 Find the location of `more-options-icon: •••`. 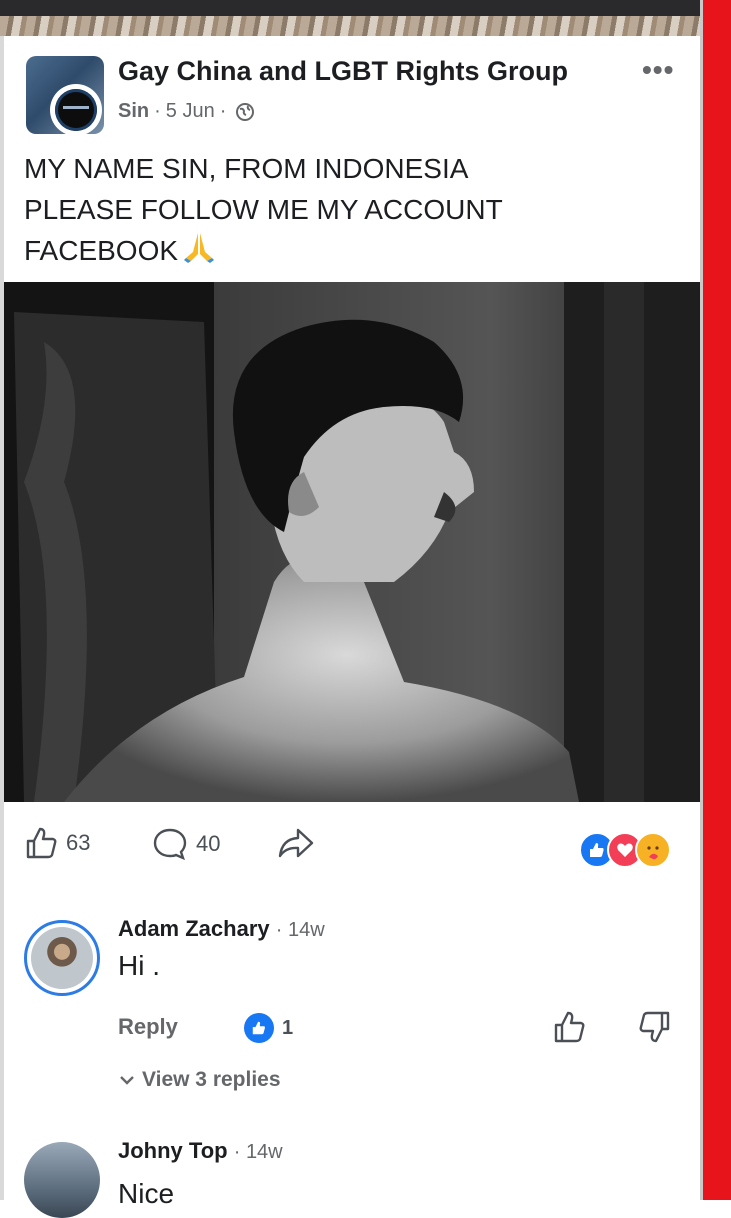

more-options-icon: ••• is located at coordinates (658, 70).